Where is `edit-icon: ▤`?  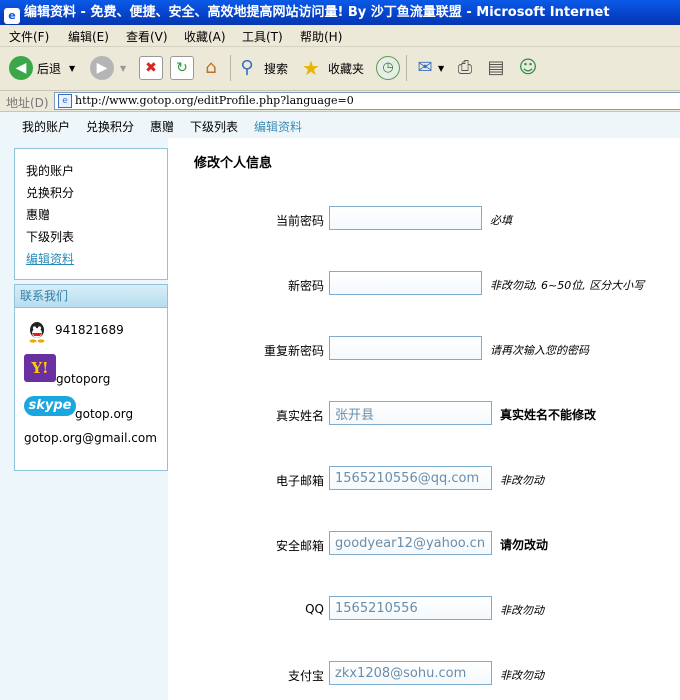
edit-icon: ▤ is located at coordinates (496, 67).